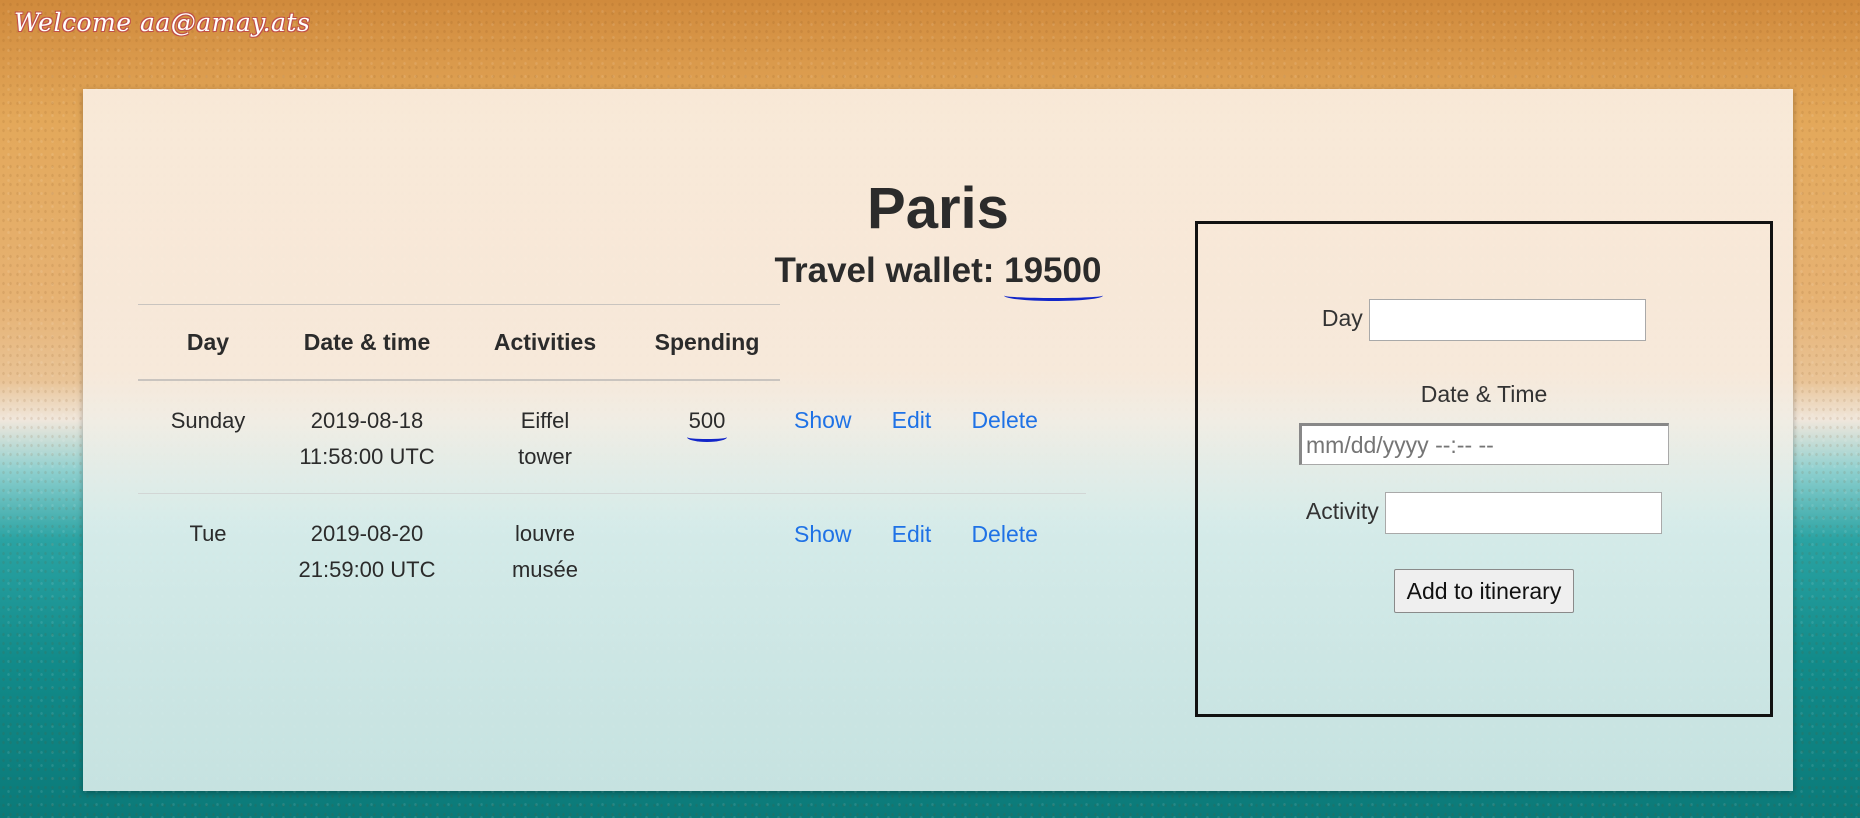  I want to click on cell-date-time: 2019-08-18 11:58:00 UTC, so click(367, 437).